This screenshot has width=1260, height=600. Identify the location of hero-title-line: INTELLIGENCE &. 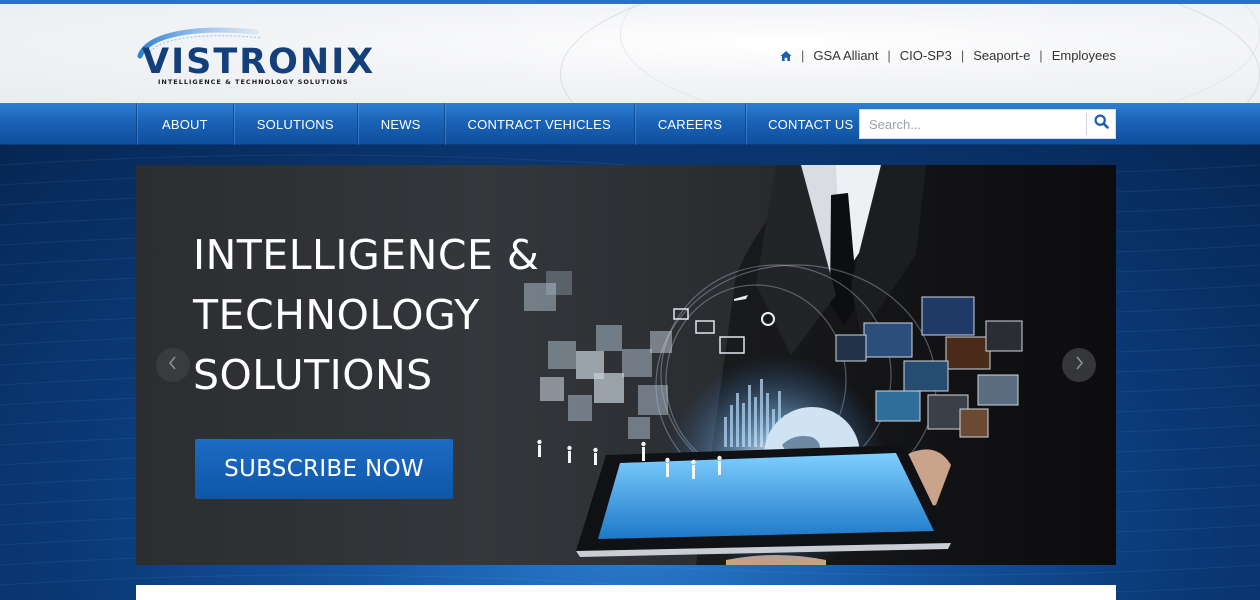
(366, 255).